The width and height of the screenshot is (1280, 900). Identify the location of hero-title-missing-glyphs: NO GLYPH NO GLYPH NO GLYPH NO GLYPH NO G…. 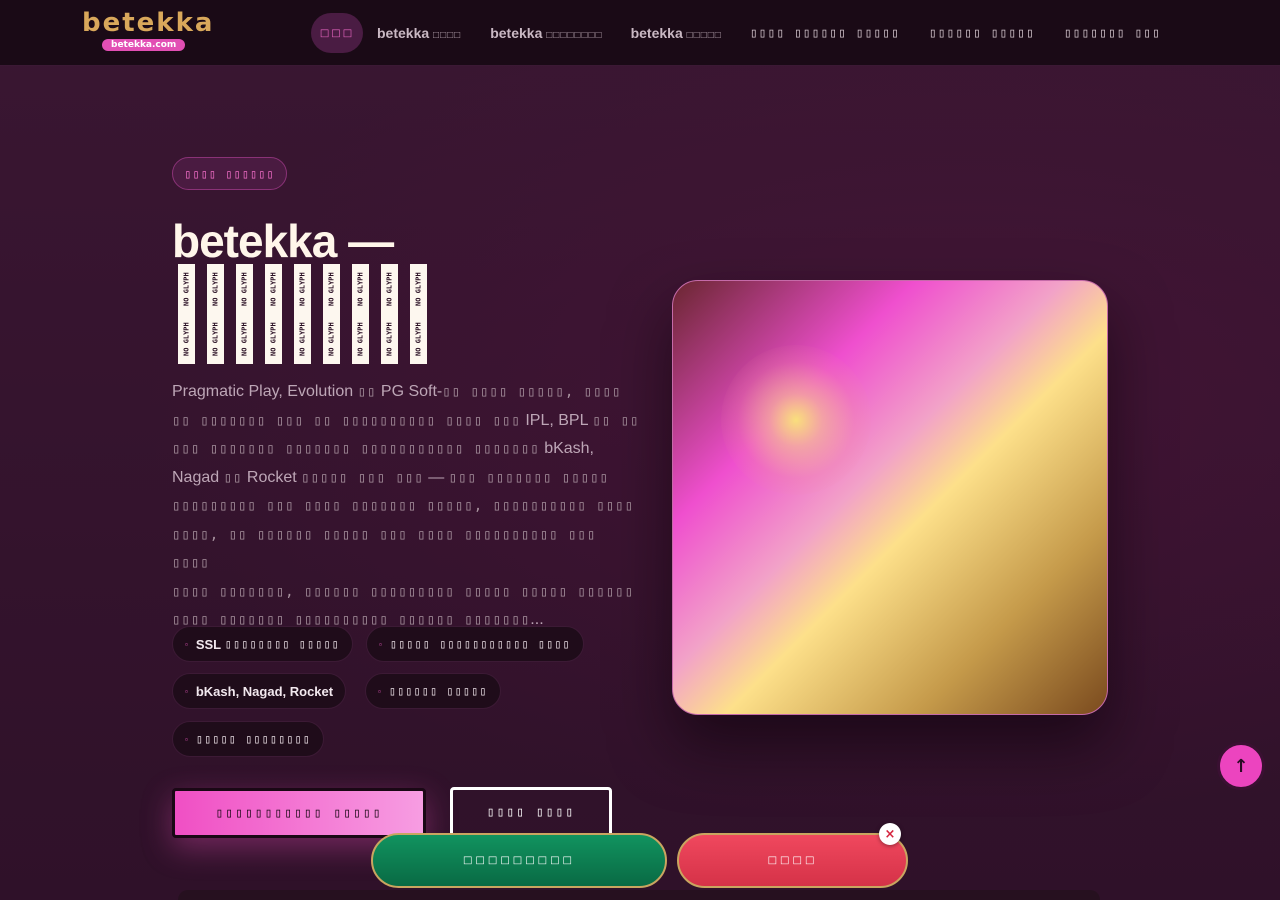
(328, 314).